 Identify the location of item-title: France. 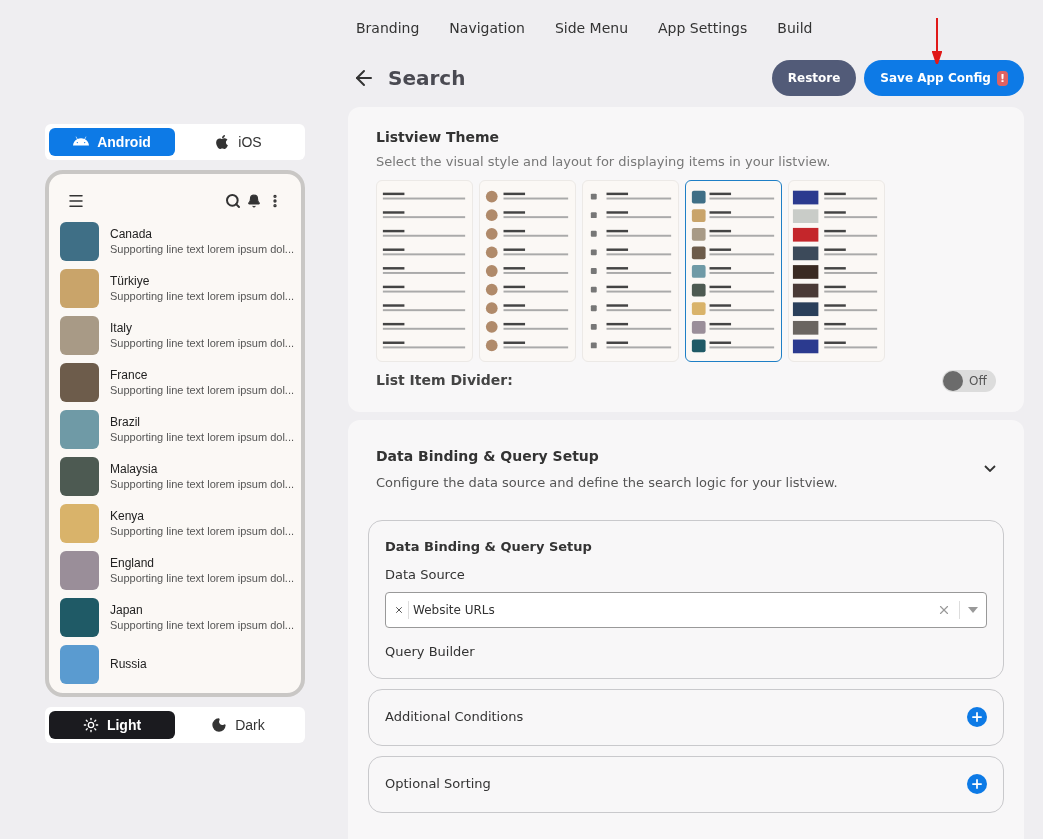
(129, 375).